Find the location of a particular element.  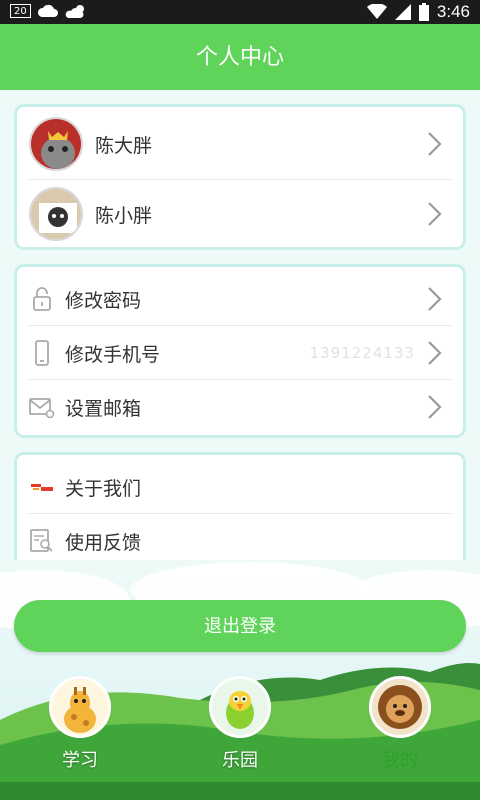

battery-icon is located at coordinates (423, 12).